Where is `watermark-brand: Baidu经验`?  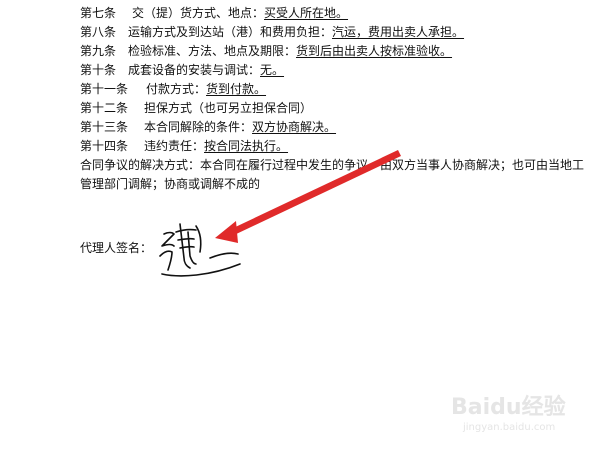
watermark-brand: Baidu经验 is located at coordinates (508, 407).